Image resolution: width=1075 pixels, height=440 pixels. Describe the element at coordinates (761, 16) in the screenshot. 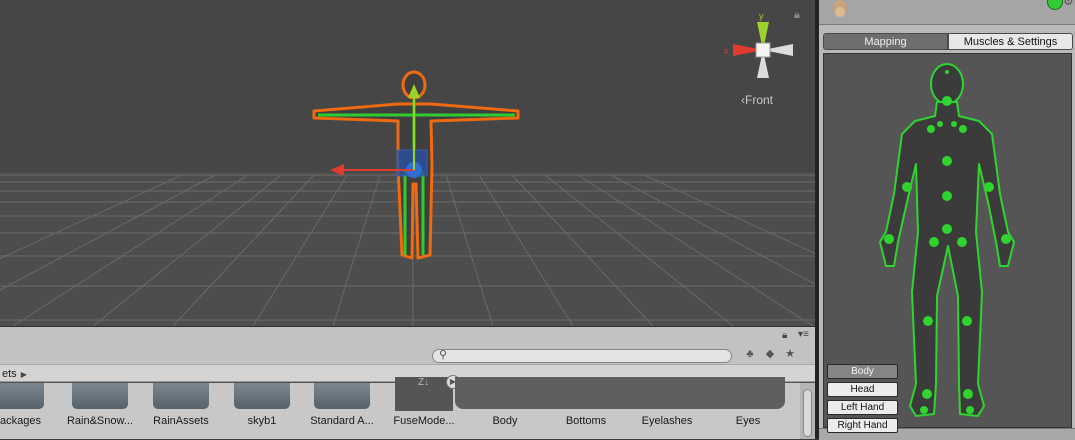

I see `gizmo-y-label: y` at that location.